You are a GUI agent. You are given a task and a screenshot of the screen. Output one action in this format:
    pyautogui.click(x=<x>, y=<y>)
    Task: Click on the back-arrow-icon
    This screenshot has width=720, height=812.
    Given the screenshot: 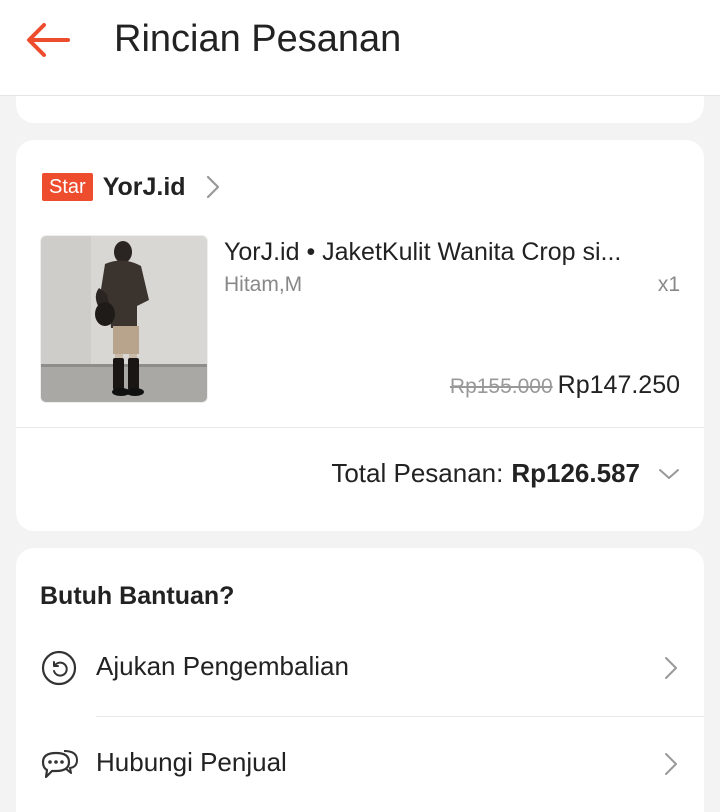 What is the action you would take?
    pyautogui.click(x=48, y=40)
    